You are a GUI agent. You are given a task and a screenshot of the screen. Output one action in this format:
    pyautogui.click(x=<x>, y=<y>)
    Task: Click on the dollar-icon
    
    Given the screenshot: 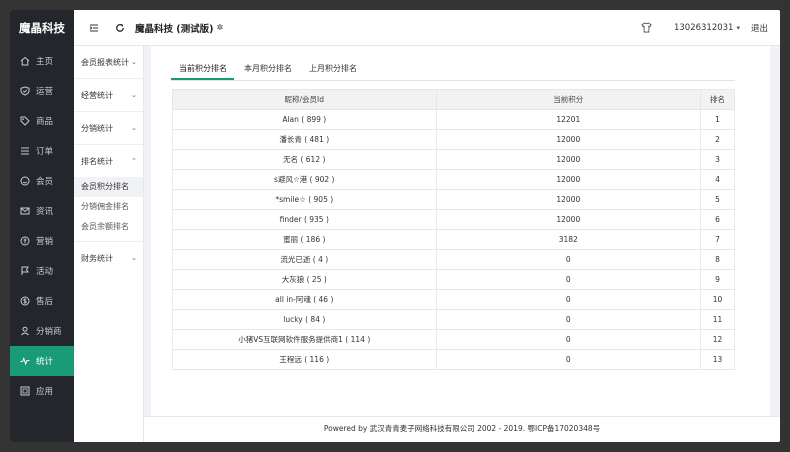 What is the action you would take?
    pyautogui.click(x=25, y=301)
    